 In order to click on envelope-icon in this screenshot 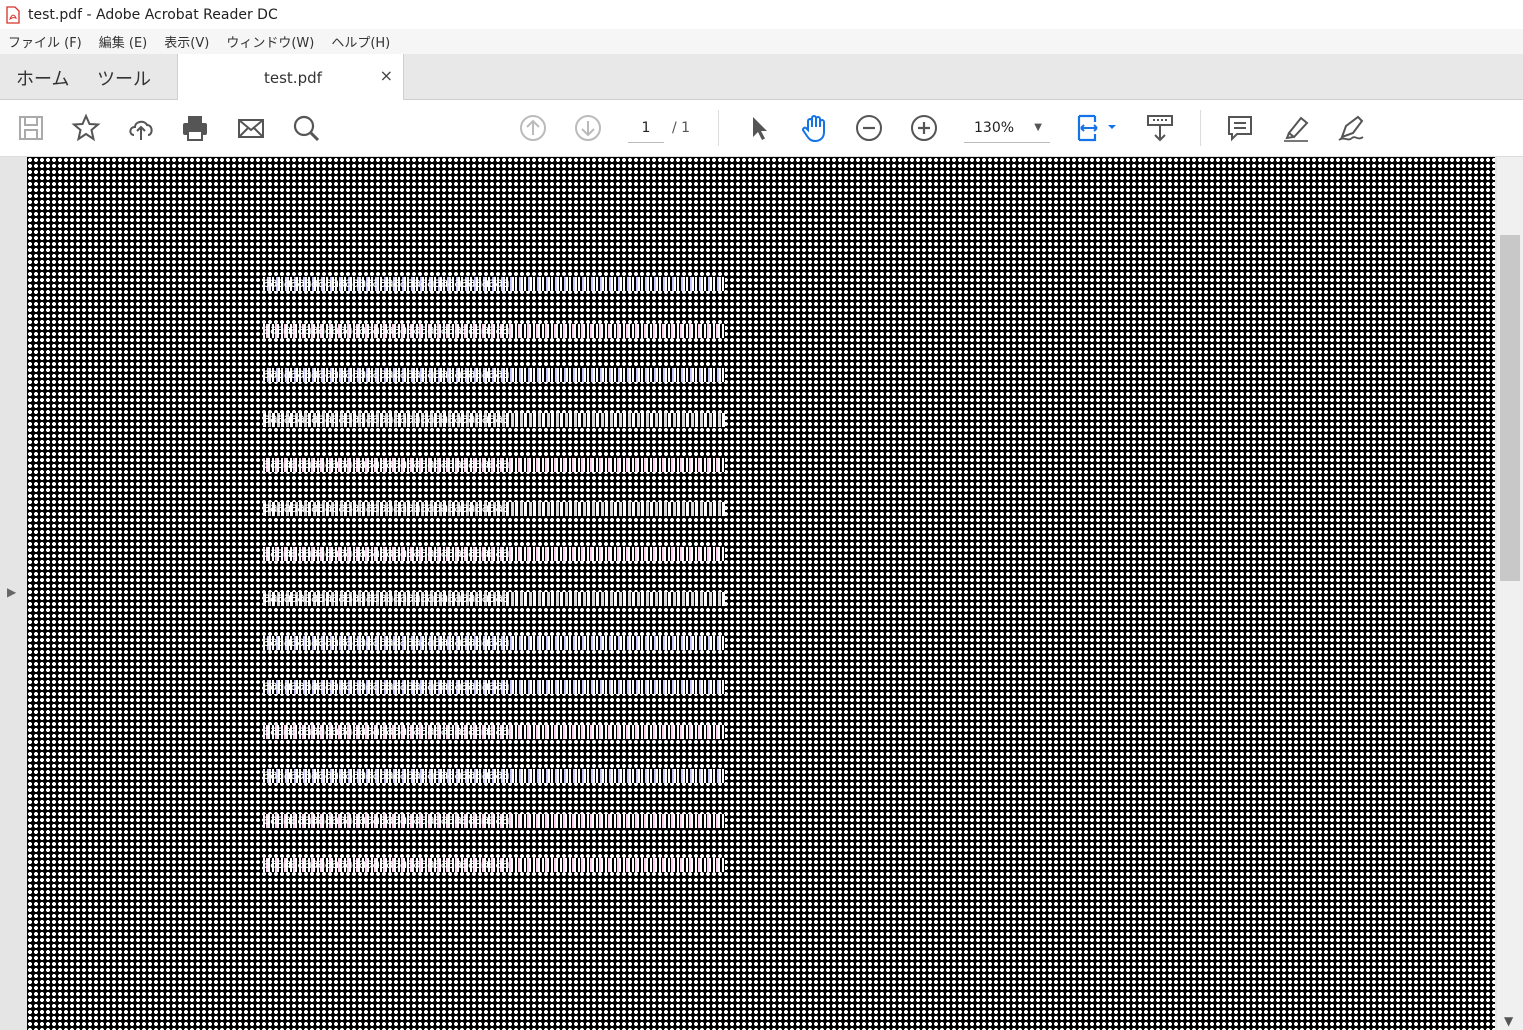, I will do `click(251, 128)`.